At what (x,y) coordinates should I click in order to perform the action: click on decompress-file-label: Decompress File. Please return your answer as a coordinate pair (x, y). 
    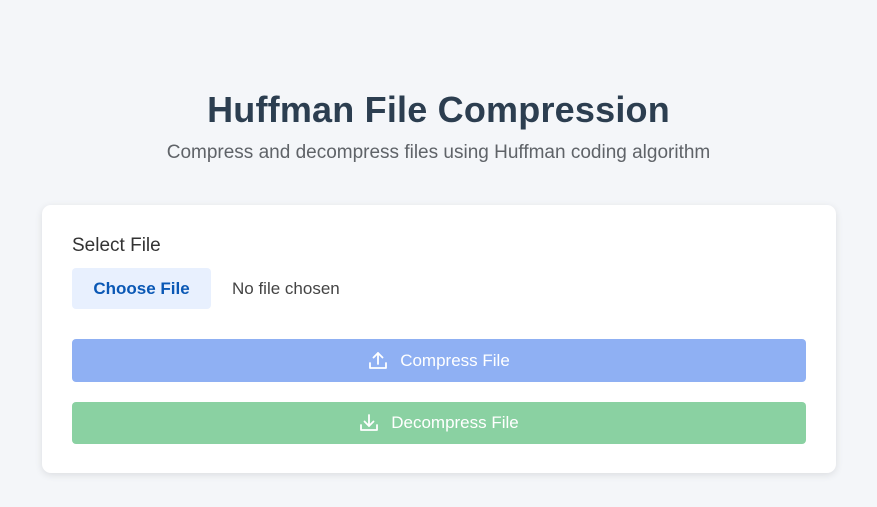
    Looking at the image, I should click on (455, 422).